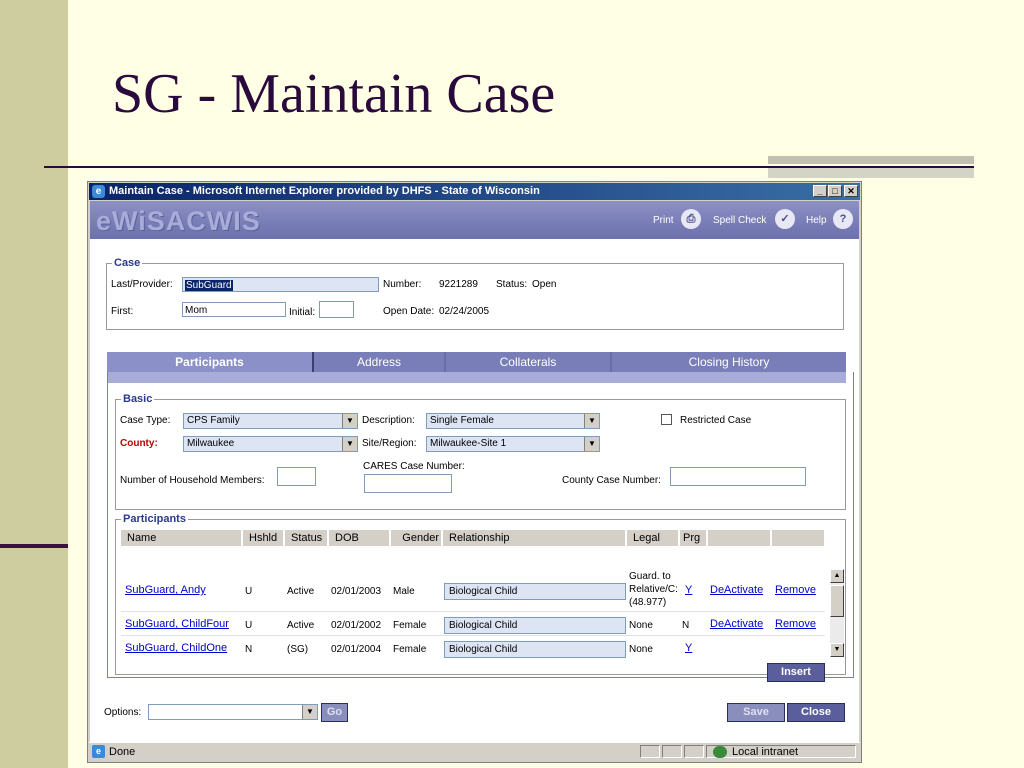 The height and width of the screenshot is (768, 1024). What do you see at coordinates (389, 443) in the screenshot?
I see `site-region-label: Site/Region:` at bounding box center [389, 443].